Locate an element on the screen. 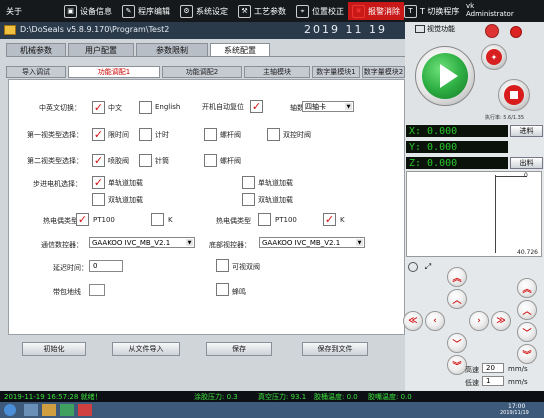 Image resolution: width=544 pixels, height=418 pixels. high-speed-label: 高速 is located at coordinates (472, 370).